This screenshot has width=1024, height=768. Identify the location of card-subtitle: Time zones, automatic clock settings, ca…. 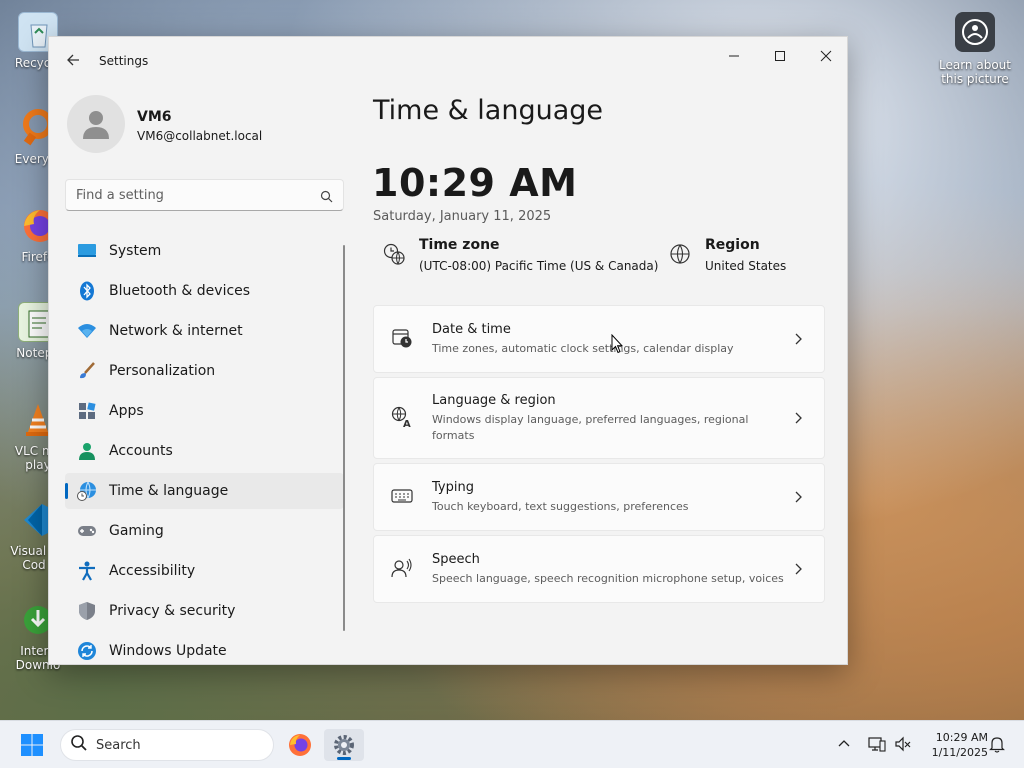
(583, 348).